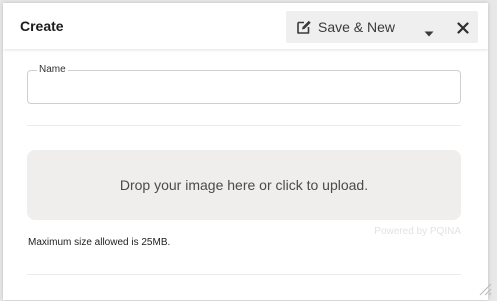 Image resolution: width=497 pixels, height=301 pixels. I want to click on resize-grip-icon, so click(485, 289).